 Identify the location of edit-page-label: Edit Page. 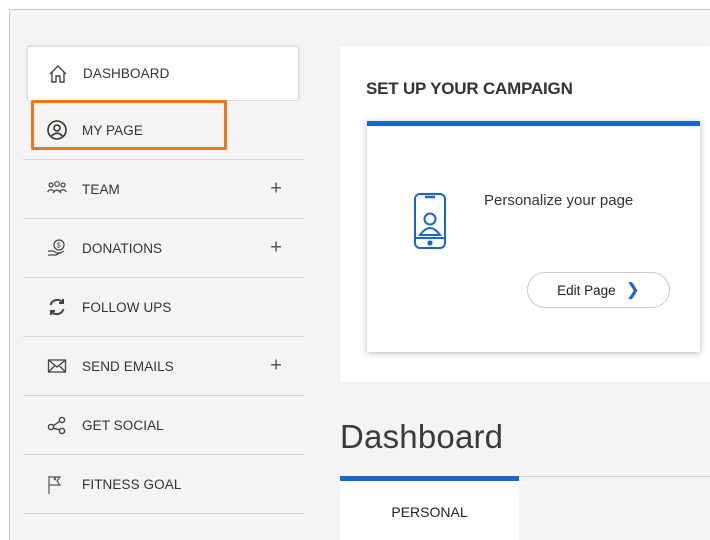
(586, 290).